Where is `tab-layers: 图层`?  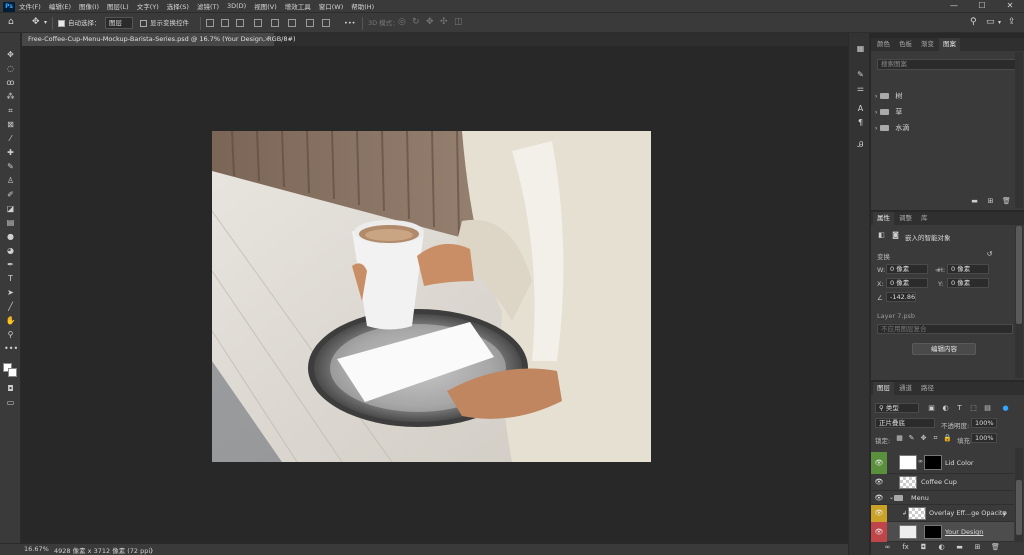 tab-layers: 图层 is located at coordinates (883, 388).